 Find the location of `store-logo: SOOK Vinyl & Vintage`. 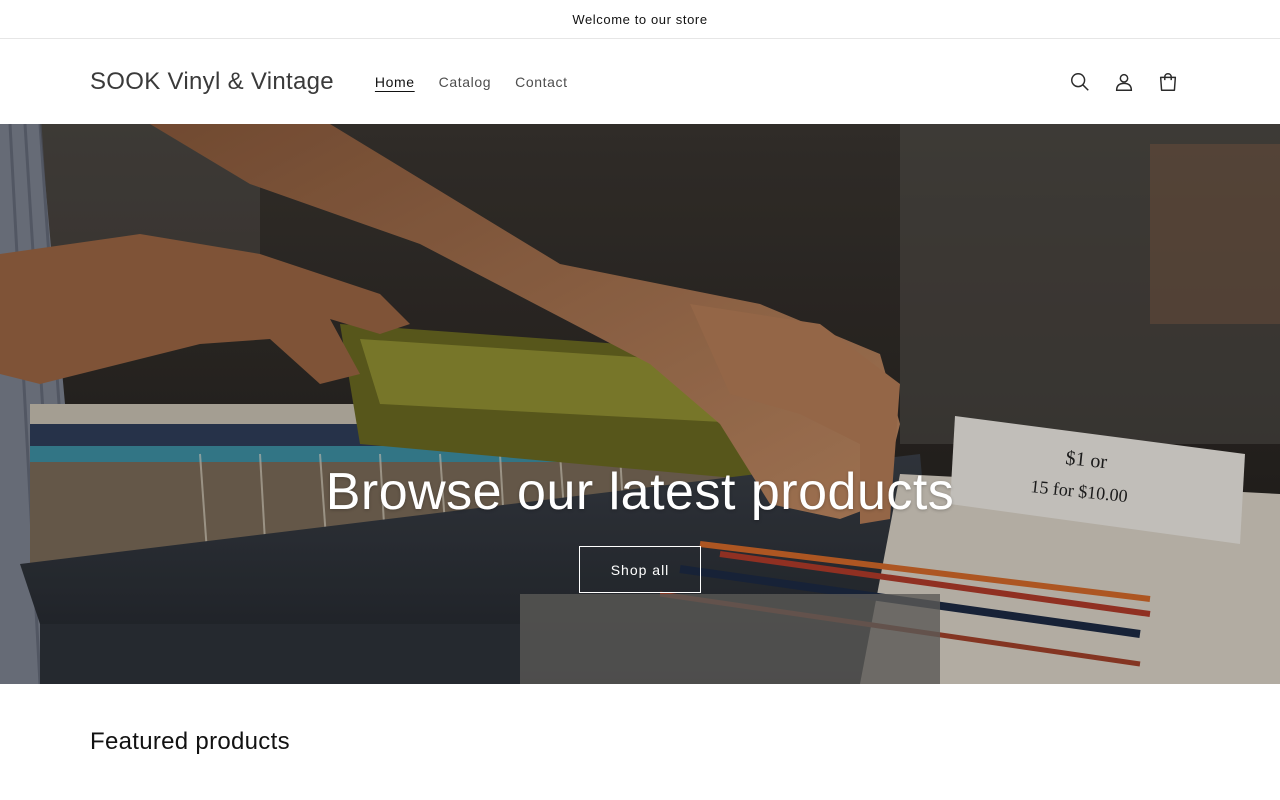

store-logo: SOOK Vinyl & Vintage is located at coordinates (212, 82).